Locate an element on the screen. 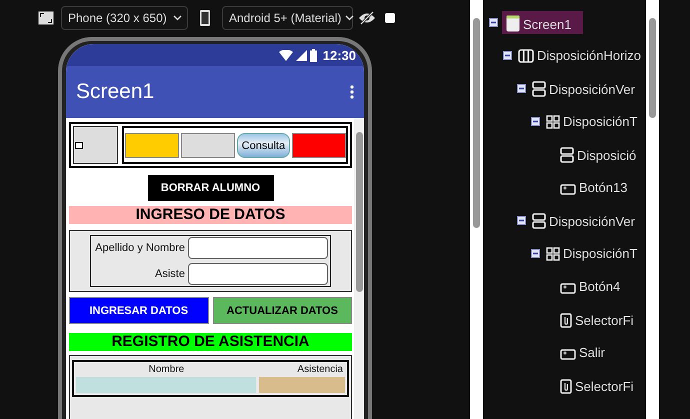 The height and width of the screenshot is (419, 690). app-title: Screen1 is located at coordinates (115, 92).